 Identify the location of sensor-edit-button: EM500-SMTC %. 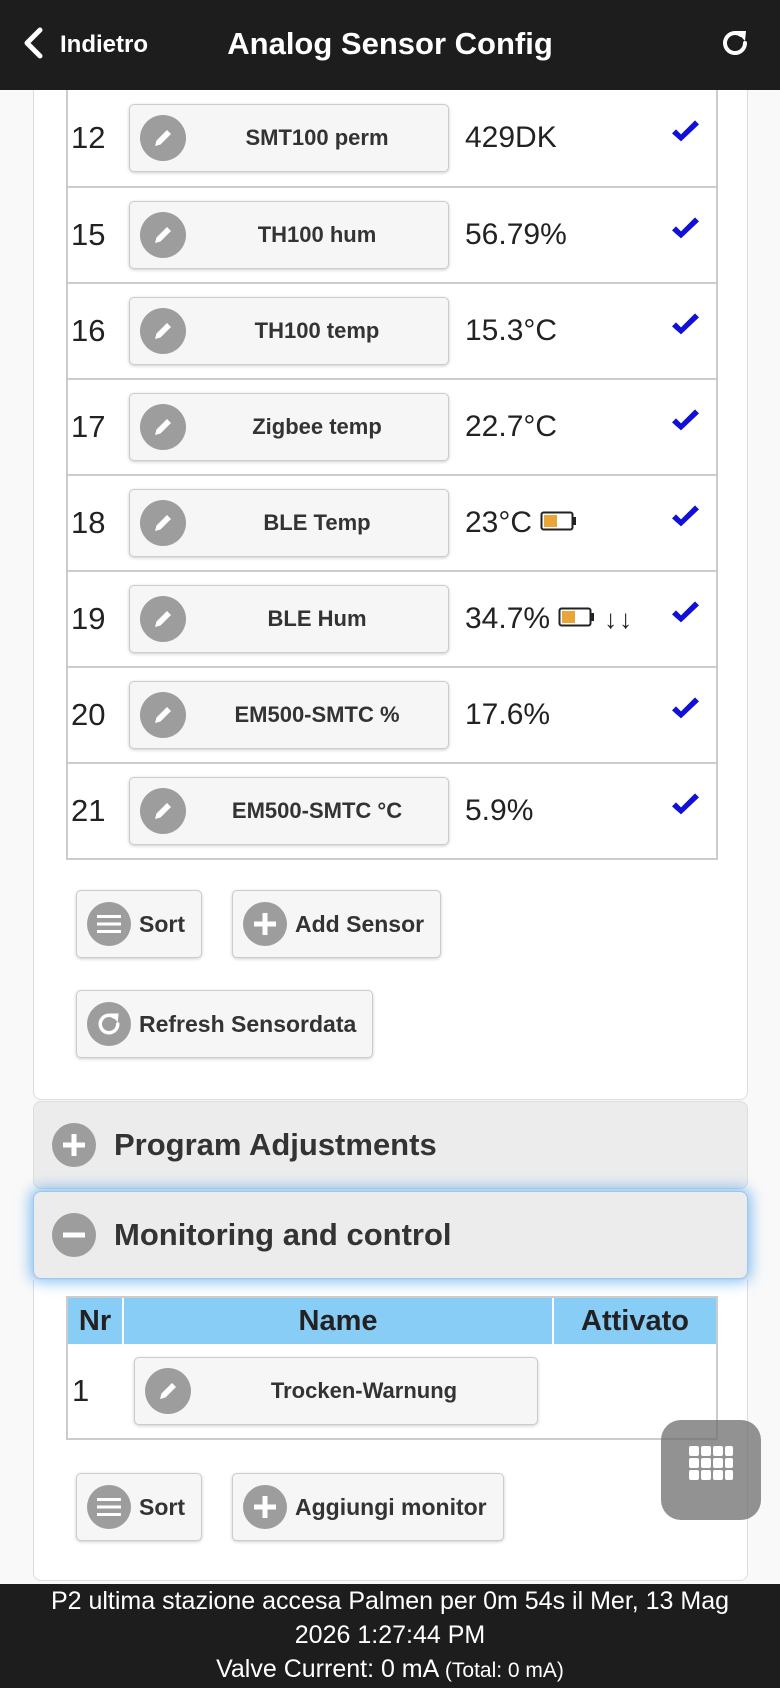
(289, 715).